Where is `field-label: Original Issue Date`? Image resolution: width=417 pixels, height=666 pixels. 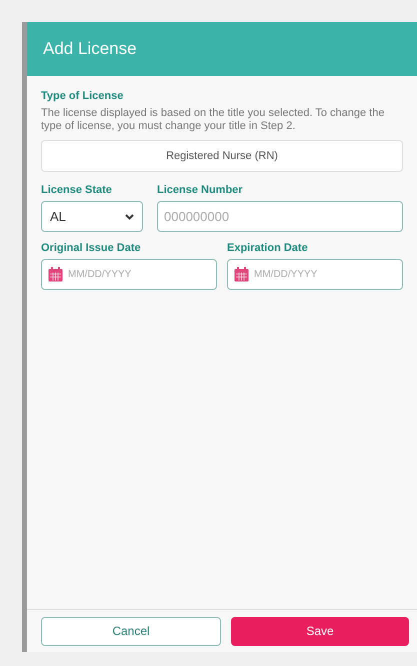
field-label: Original Issue Date is located at coordinates (91, 248).